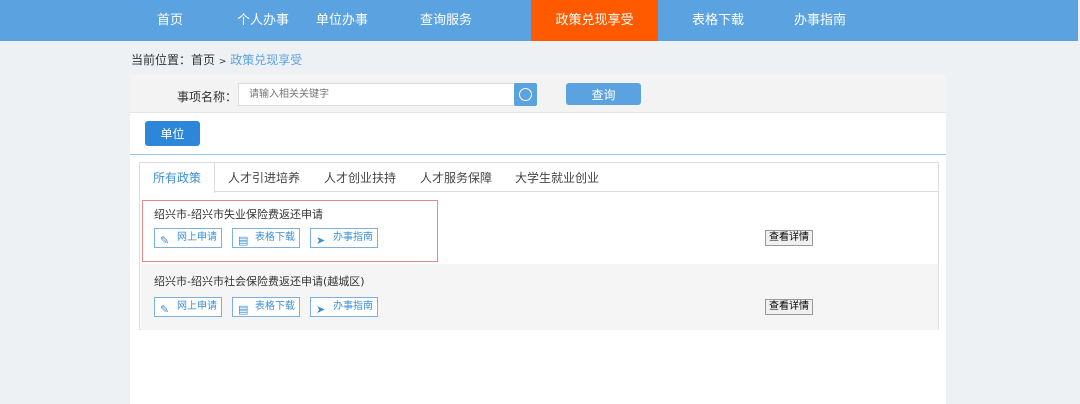  I want to click on nav-unit: 单位办事, so click(342, 20).